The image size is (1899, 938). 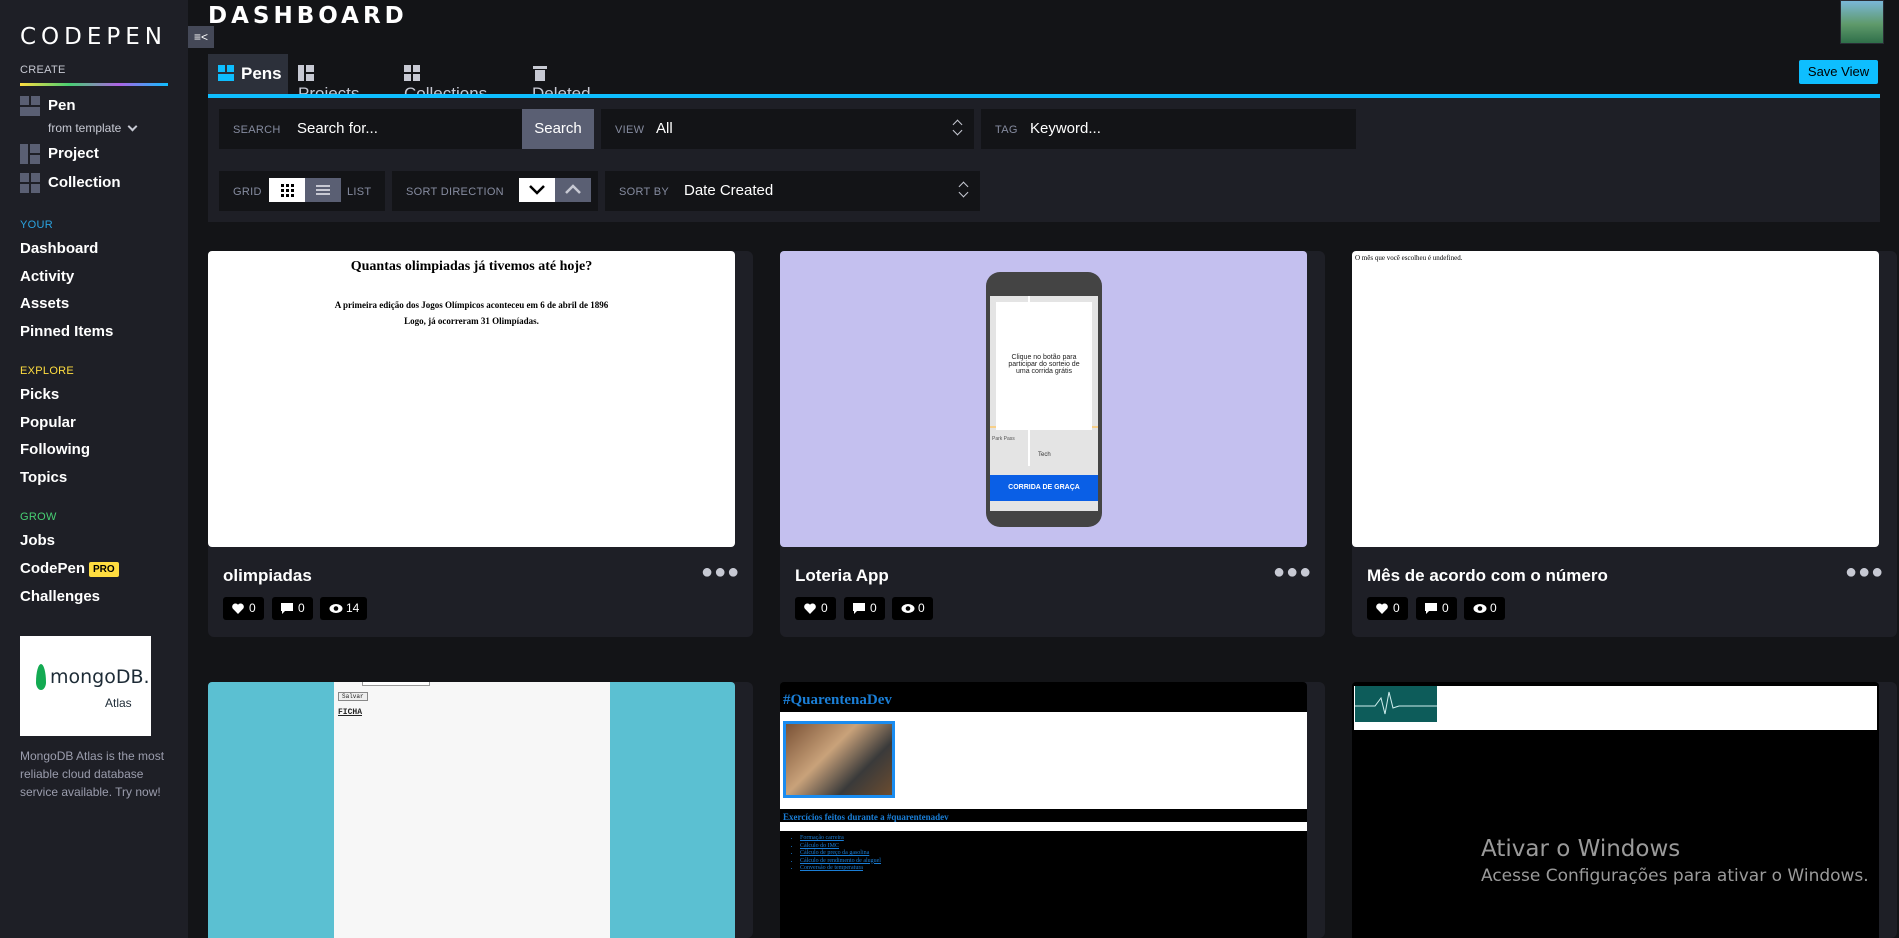 What do you see at coordinates (471, 810) in the screenshot?
I see `pen-preview: Salvar FICHA` at bounding box center [471, 810].